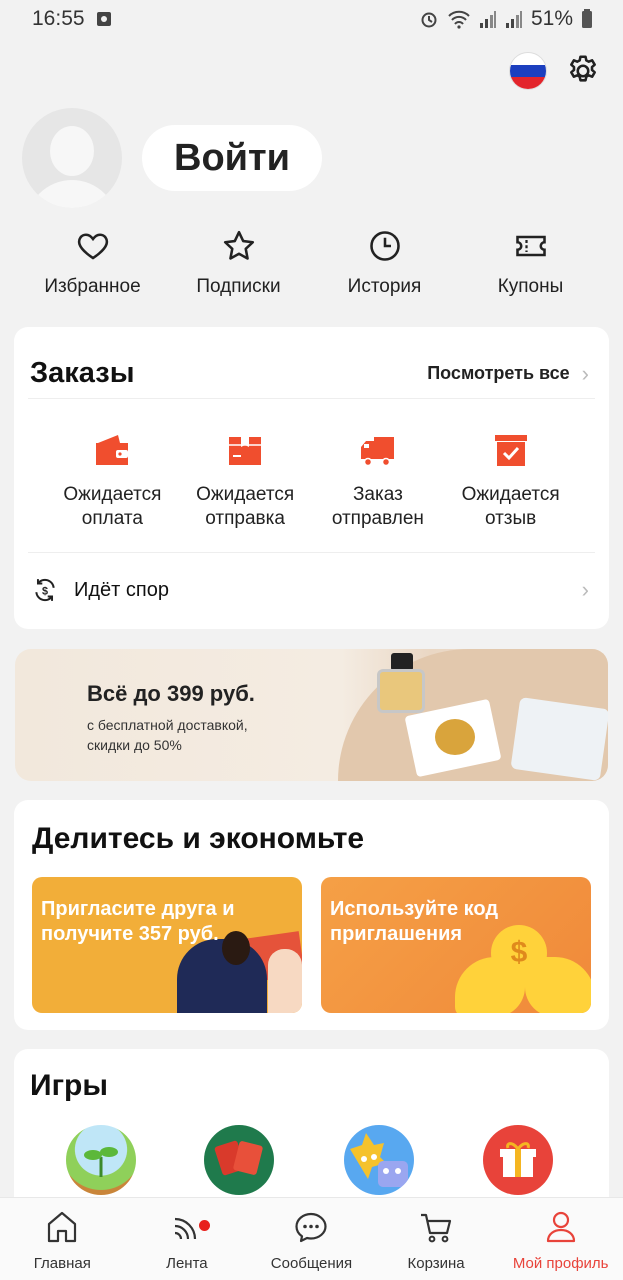 The width and height of the screenshot is (623, 1280). I want to click on nav-feed: Лента, so click(187, 1239).